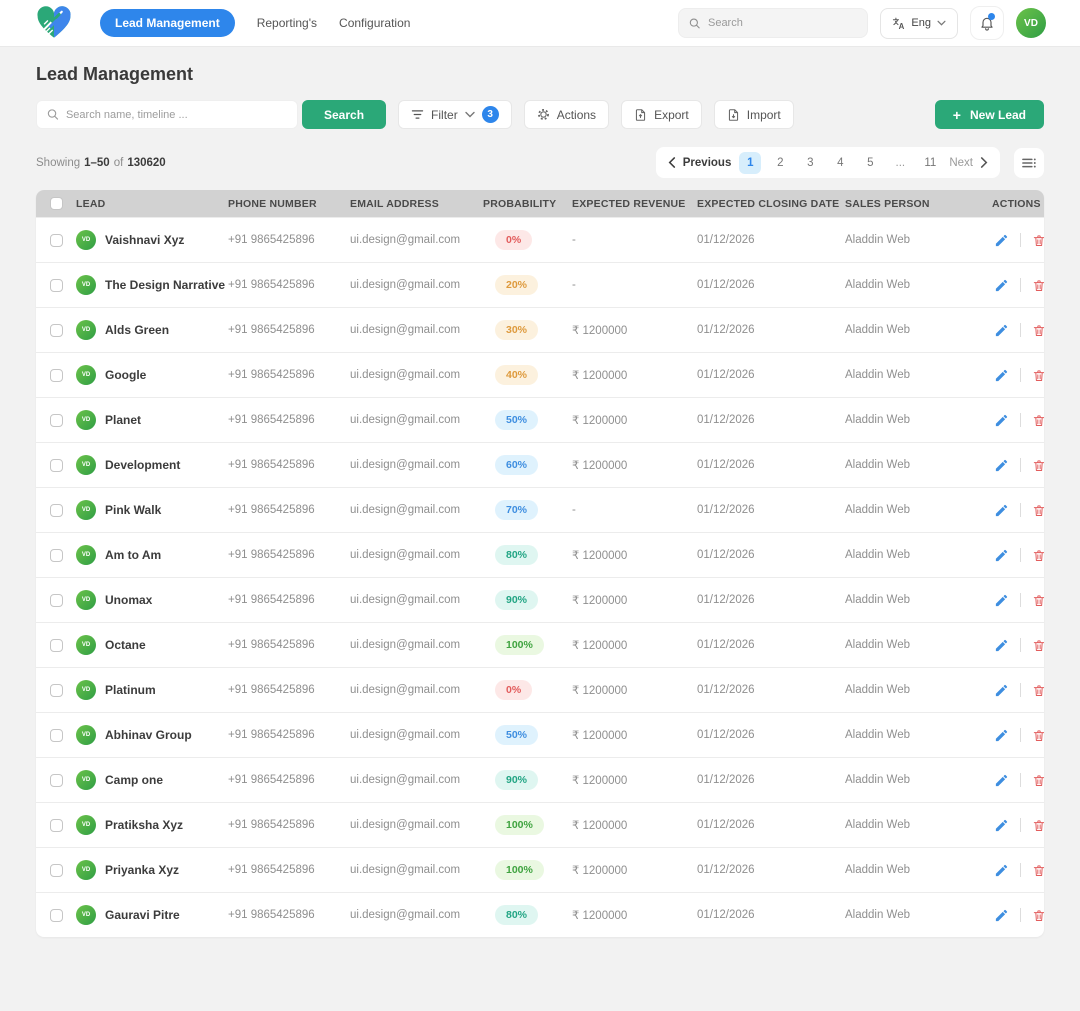 The width and height of the screenshot is (1080, 1011). I want to click on lead-search-box, so click(167, 114).